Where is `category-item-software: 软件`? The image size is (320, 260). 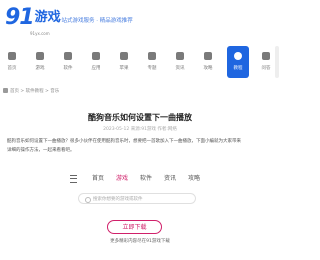 category-item-software: 软件 is located at coordinates (68, 62).